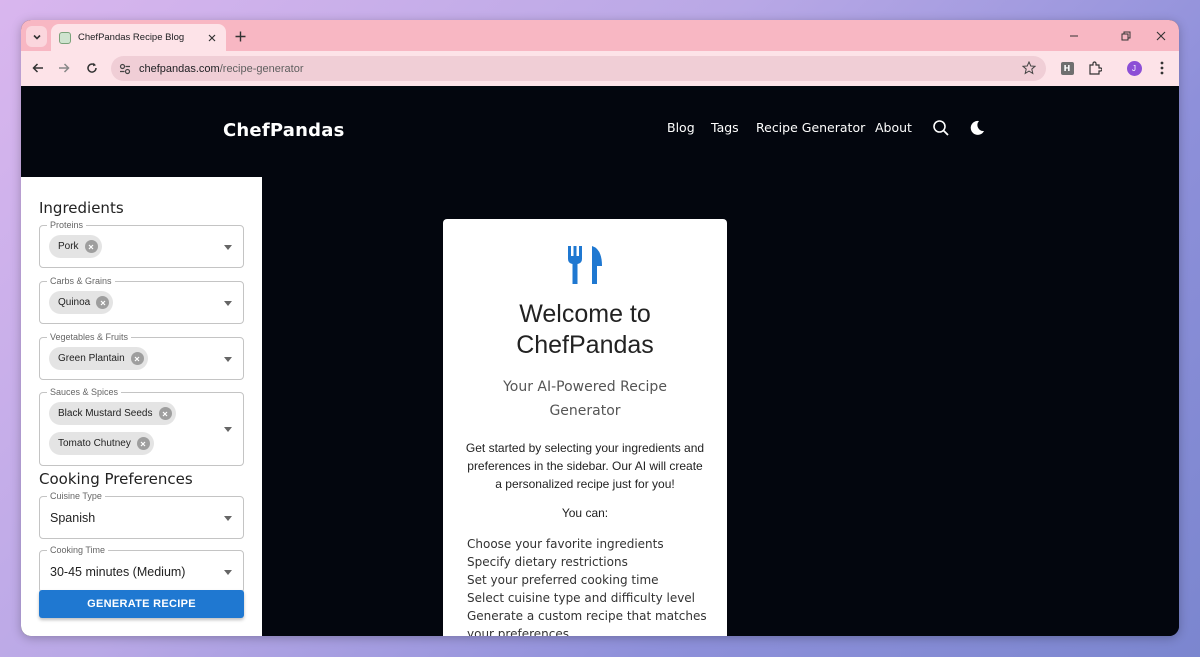 The width and height of the screenshot is (1200, 657). I want to click on forward-button, so click(64, 68).